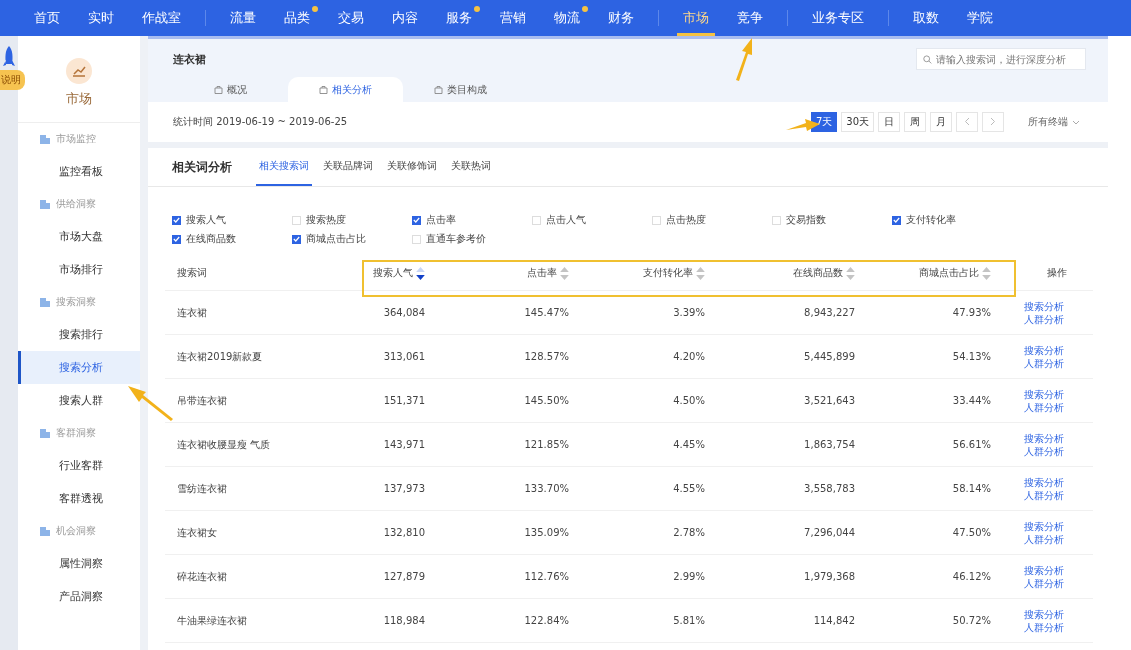  Describe the element at coordinates (993, 122) in the screenshot. I see `next-button` at that location.